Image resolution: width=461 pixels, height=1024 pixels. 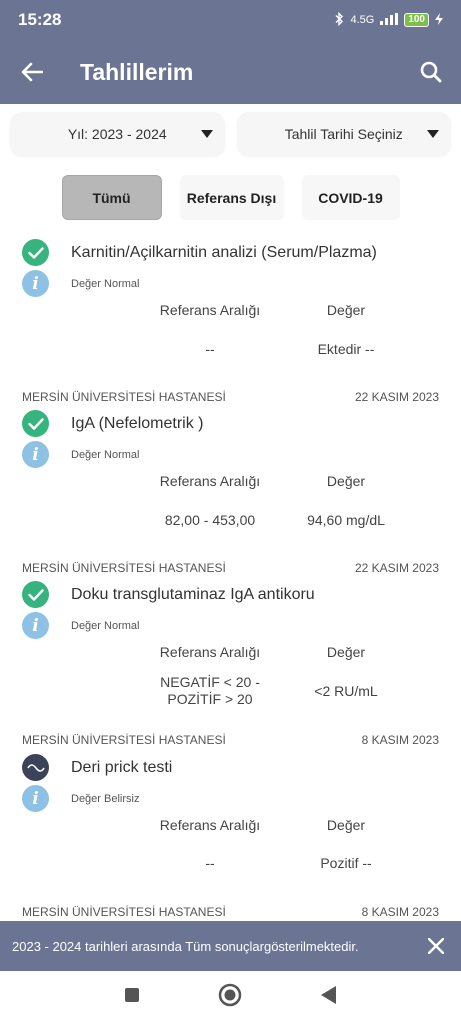 What do you see at coordinates (40, 19) in the screenshot?
I see `status-time: 15:28` at bounding box center [40, 19].